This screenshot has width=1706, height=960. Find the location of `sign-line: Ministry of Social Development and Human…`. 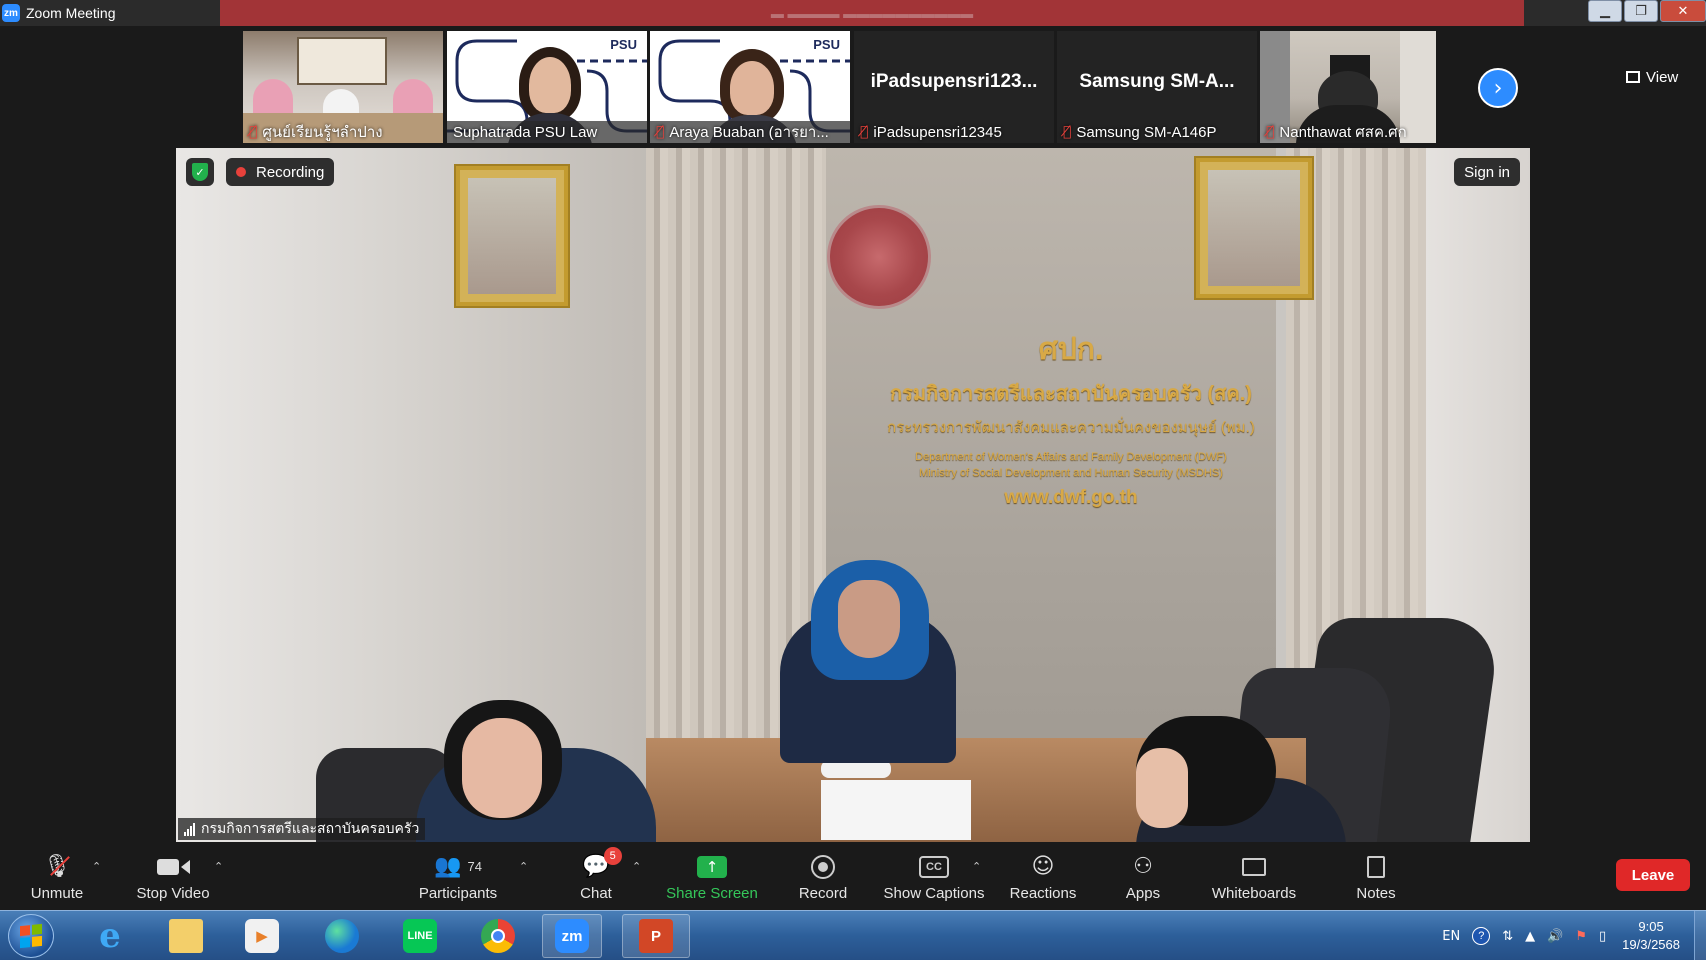

sign-line: Ministry of Social Development and Human… is located at coordinates (1071, 473).